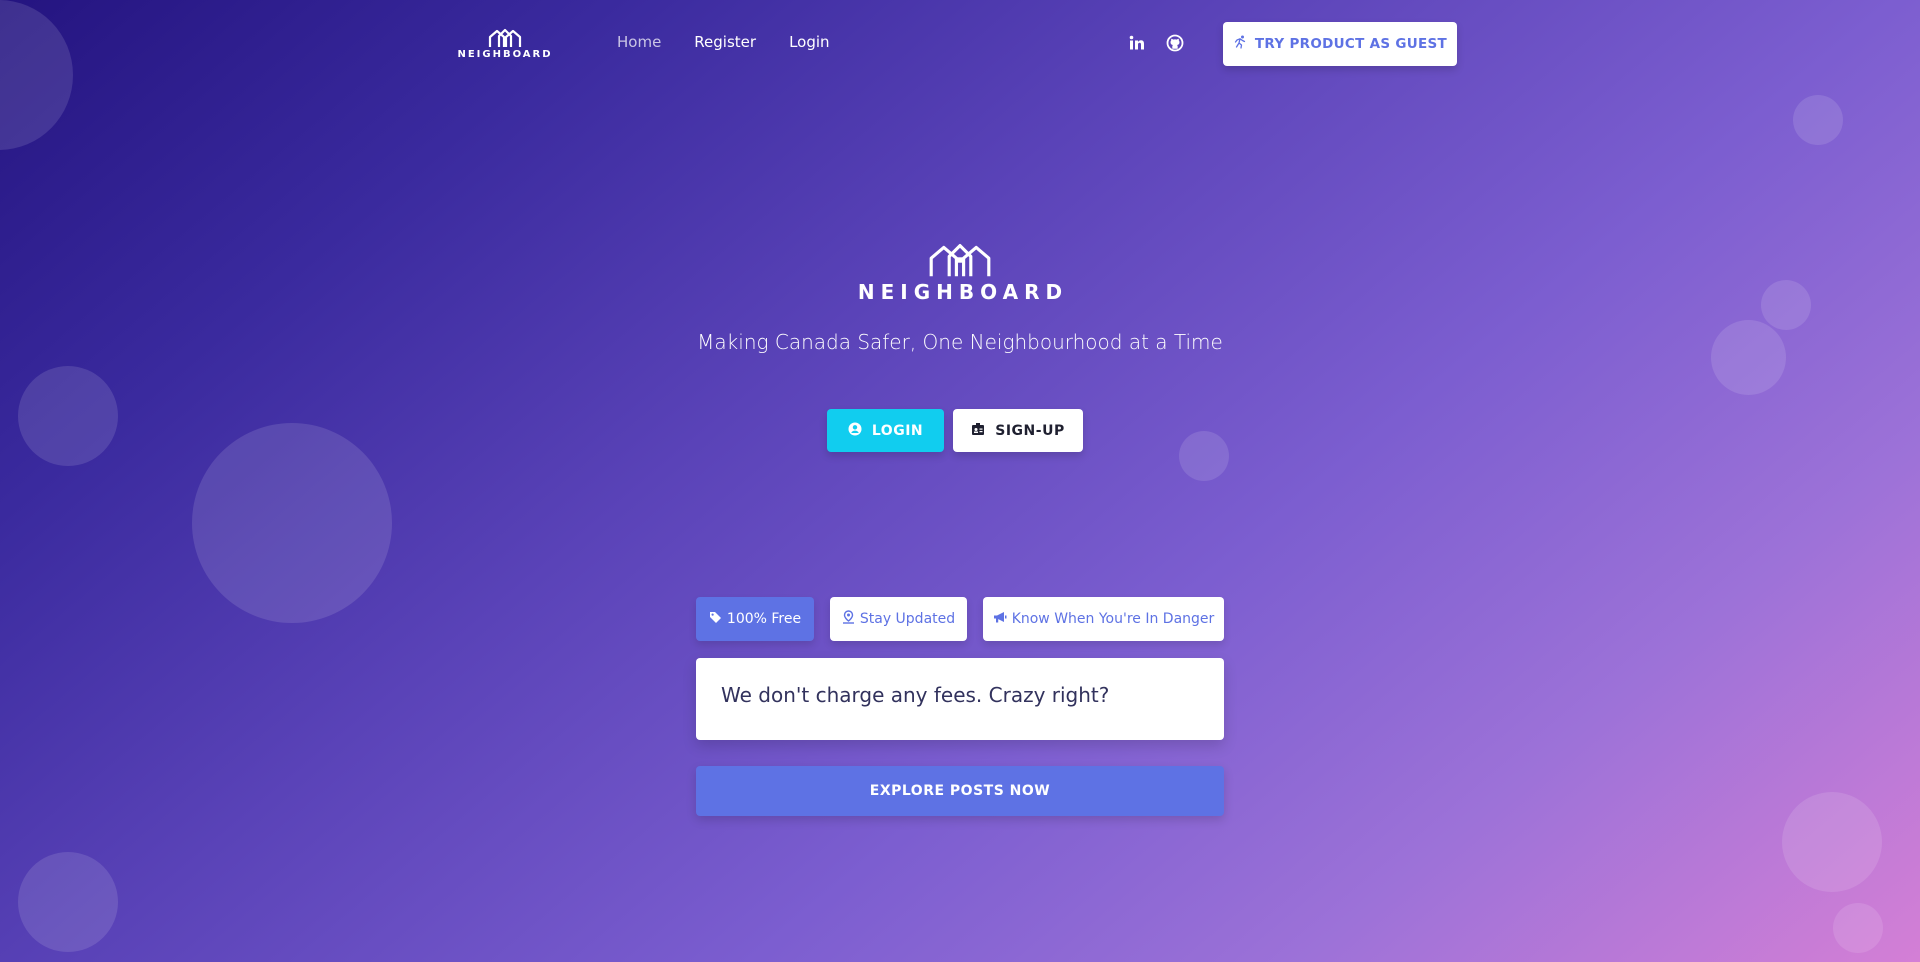 The image size is (1920, 962). Describe the element at coordinates (1351, 44) in the screenshot. I see `try-as-guest-label: TRY PRODUCT AS GUEST` at that location.